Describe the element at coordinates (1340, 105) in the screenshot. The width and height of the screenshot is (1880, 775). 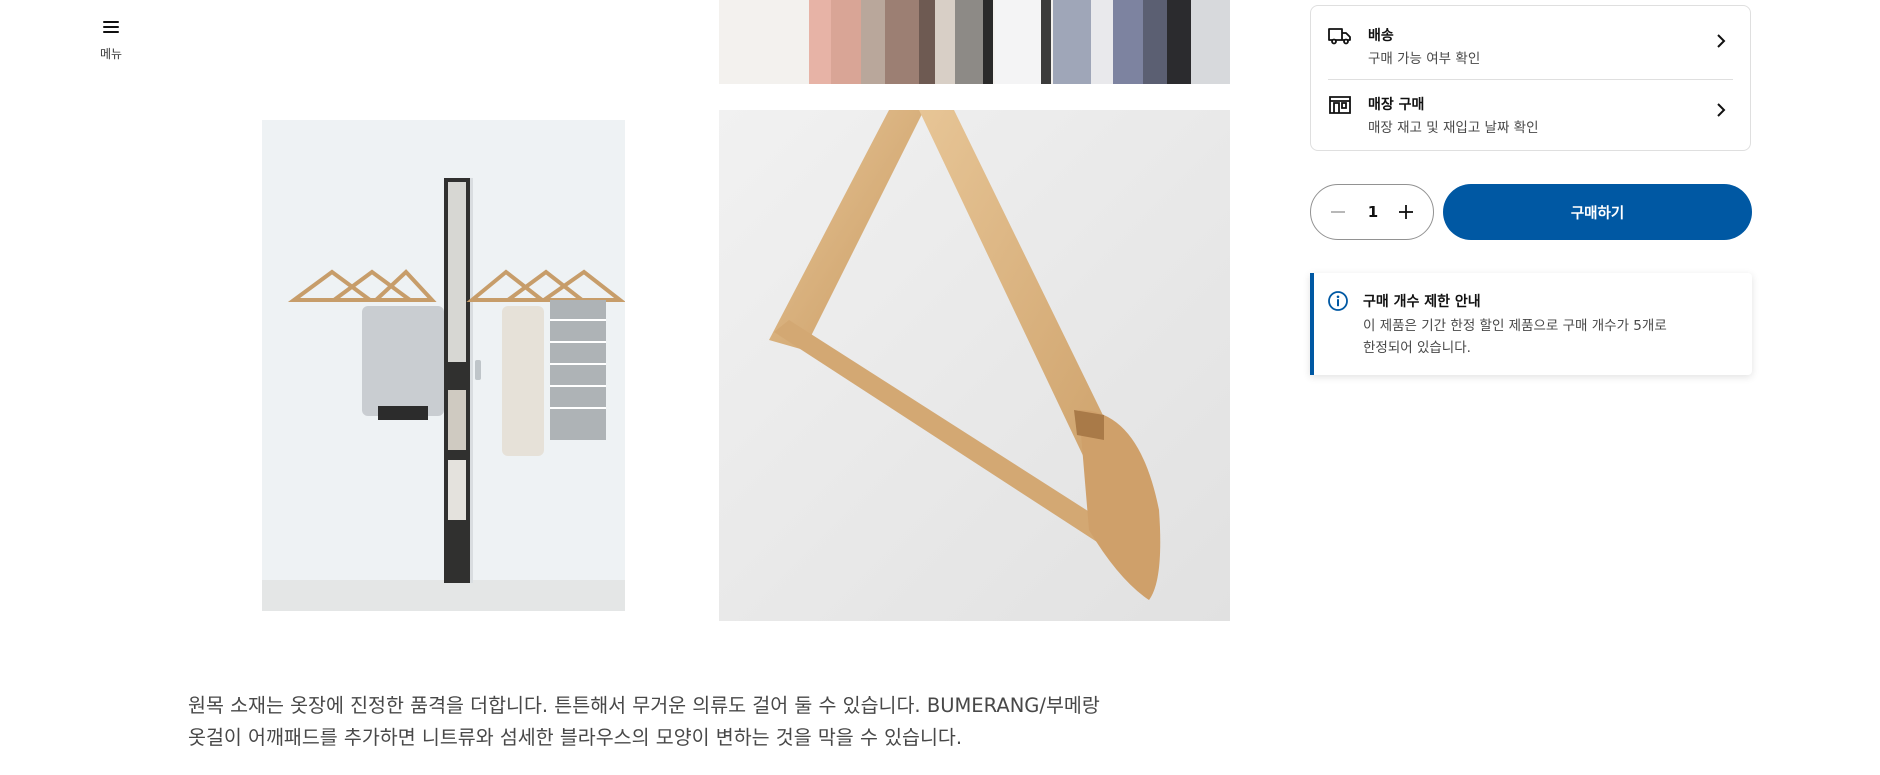
I see `store-icon` at that location.